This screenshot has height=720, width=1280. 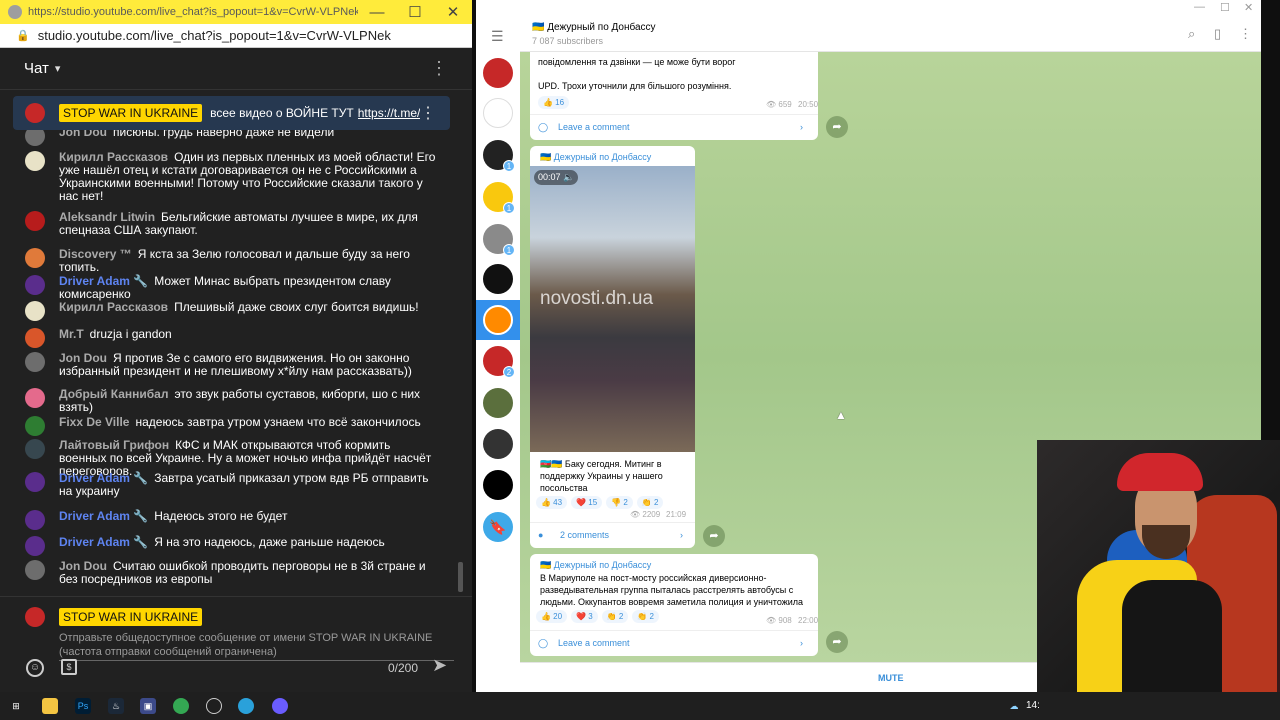 What do you see at coordinates (107, 217) in the screenshot?
I see `author-name: Aleksandr Litwin` at bounding box center [107, 217].